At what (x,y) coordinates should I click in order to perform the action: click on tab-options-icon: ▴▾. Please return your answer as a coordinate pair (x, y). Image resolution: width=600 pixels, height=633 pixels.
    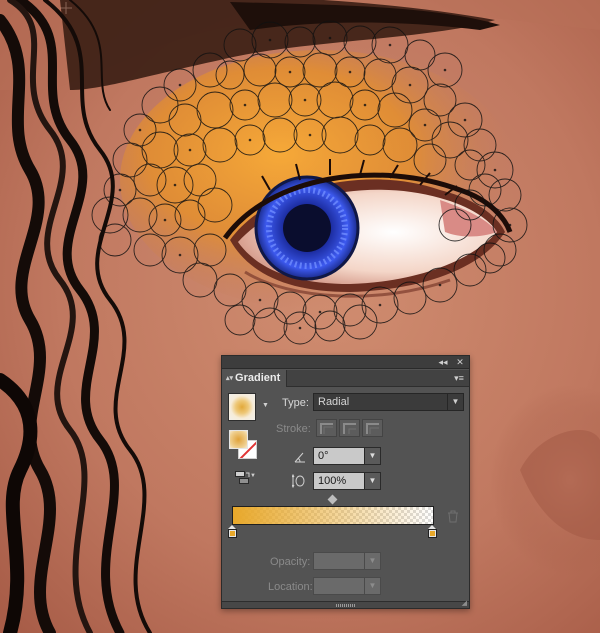
    Looking at the image, I should click on (229, 378).